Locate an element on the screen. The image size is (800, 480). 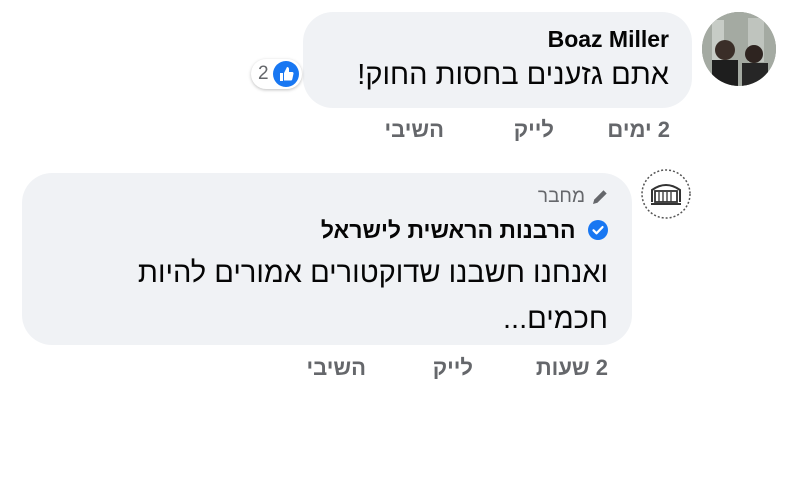
comment-timestamp: 2 שעות is located at coordinates (572, 368).